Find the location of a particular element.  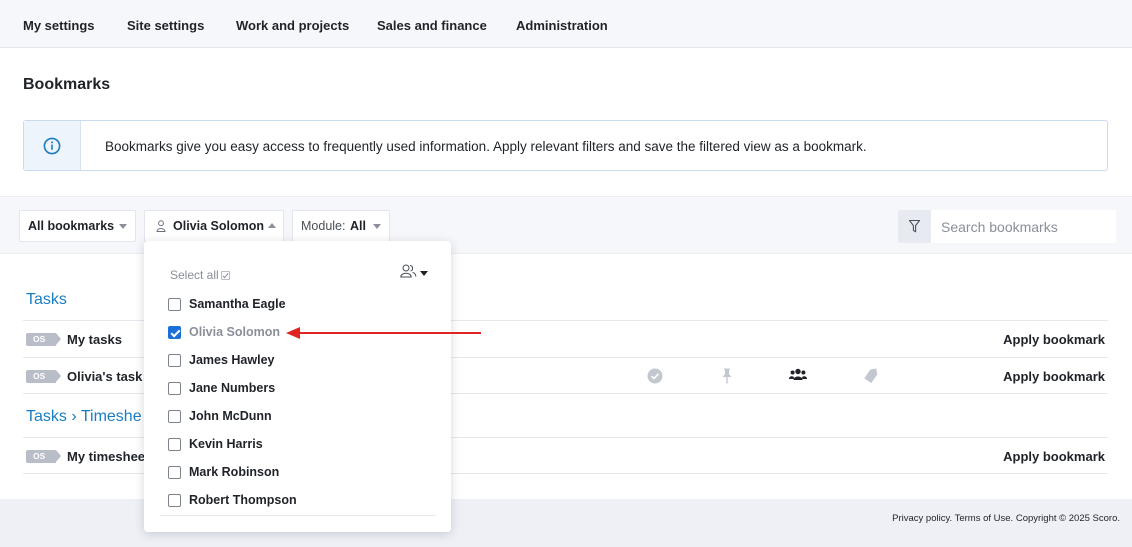

user-option-label: James Hawley is located at coordinates (232, 360).